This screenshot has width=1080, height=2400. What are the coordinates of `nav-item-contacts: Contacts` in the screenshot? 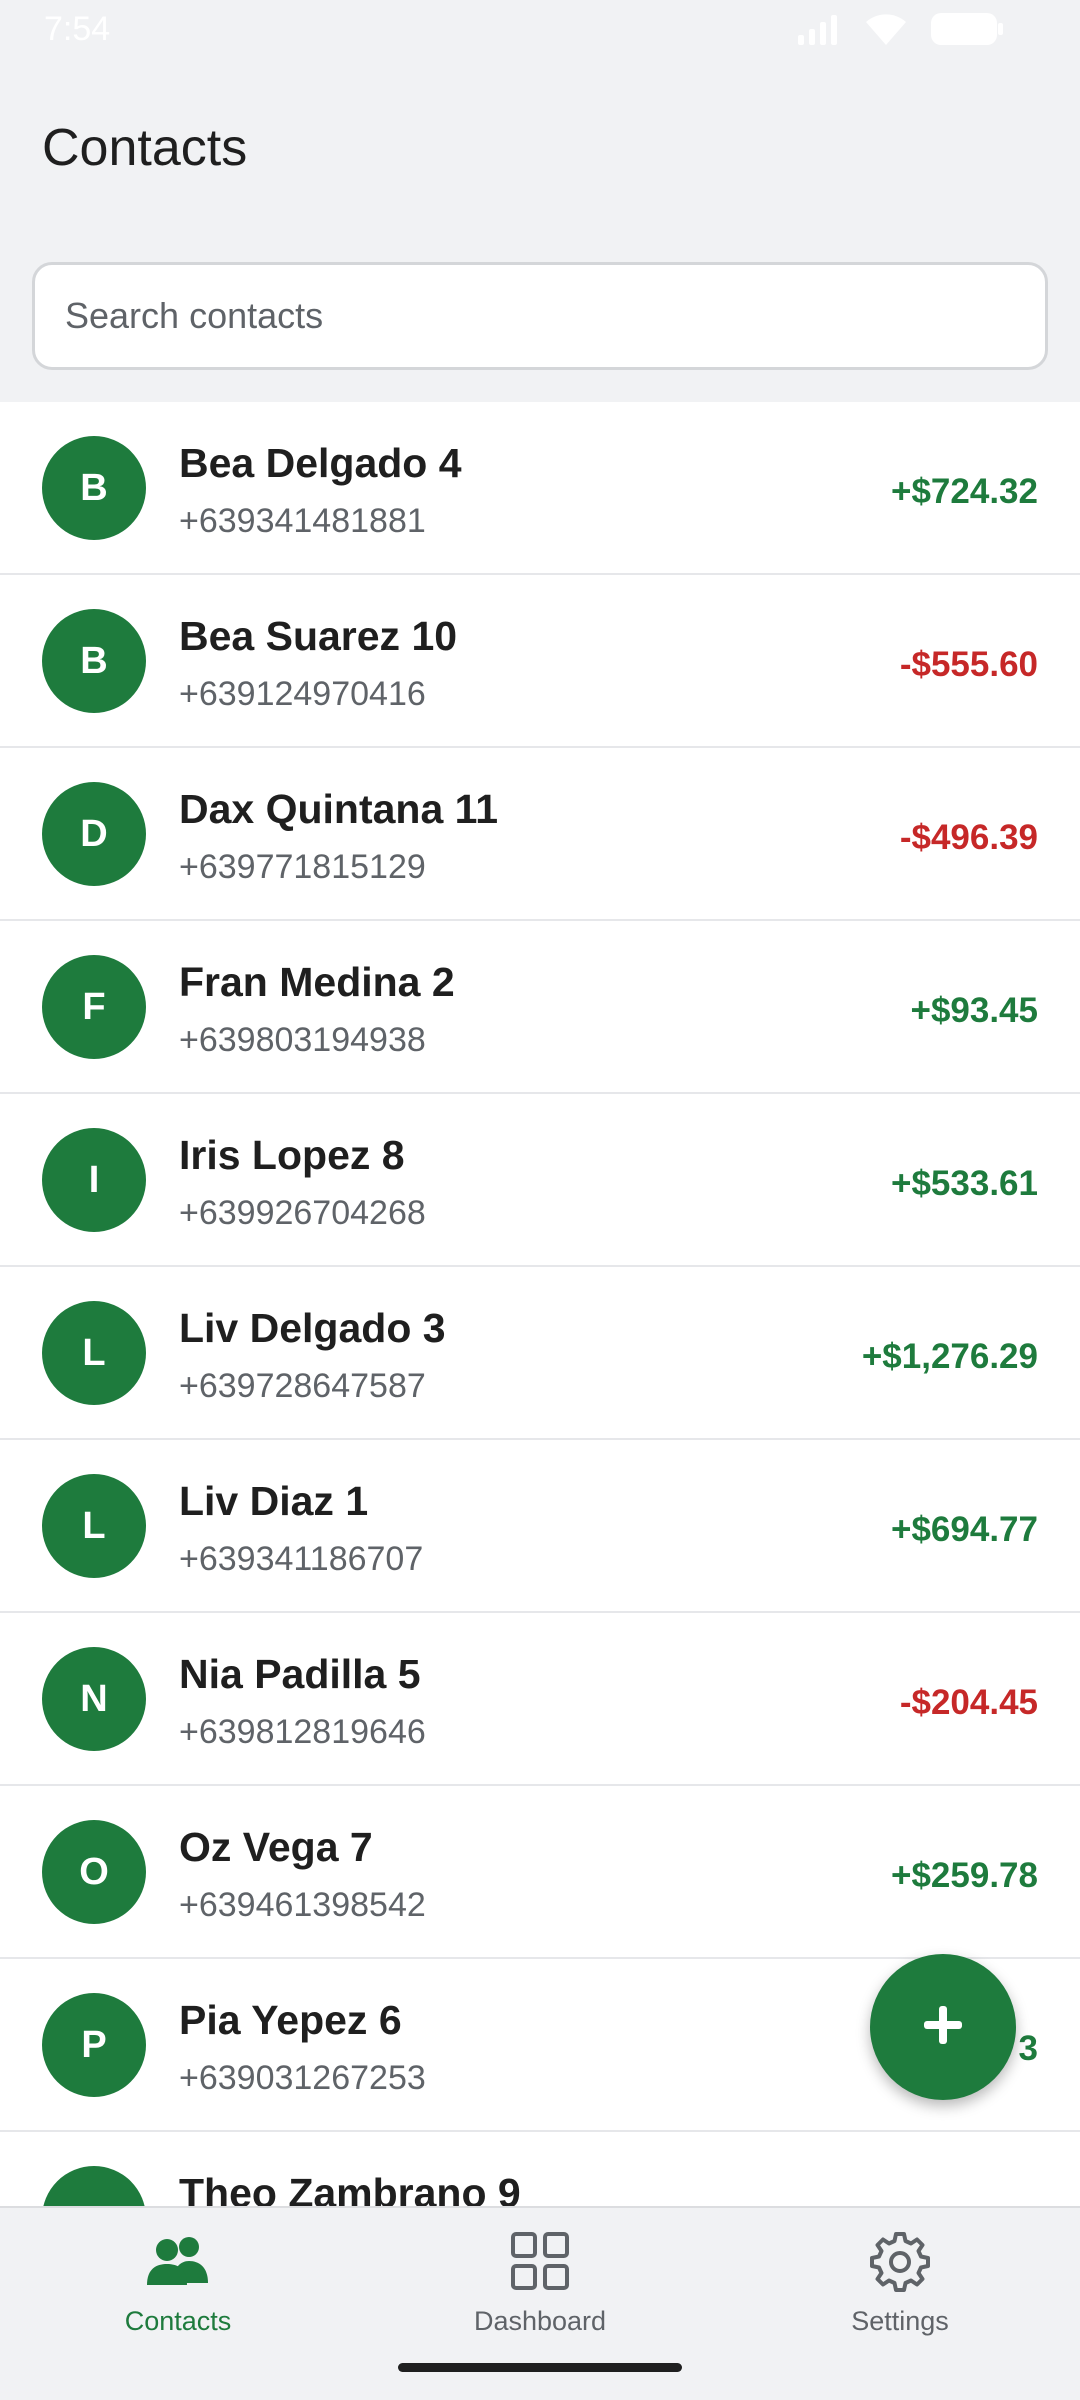 It's located at (178, 2291).